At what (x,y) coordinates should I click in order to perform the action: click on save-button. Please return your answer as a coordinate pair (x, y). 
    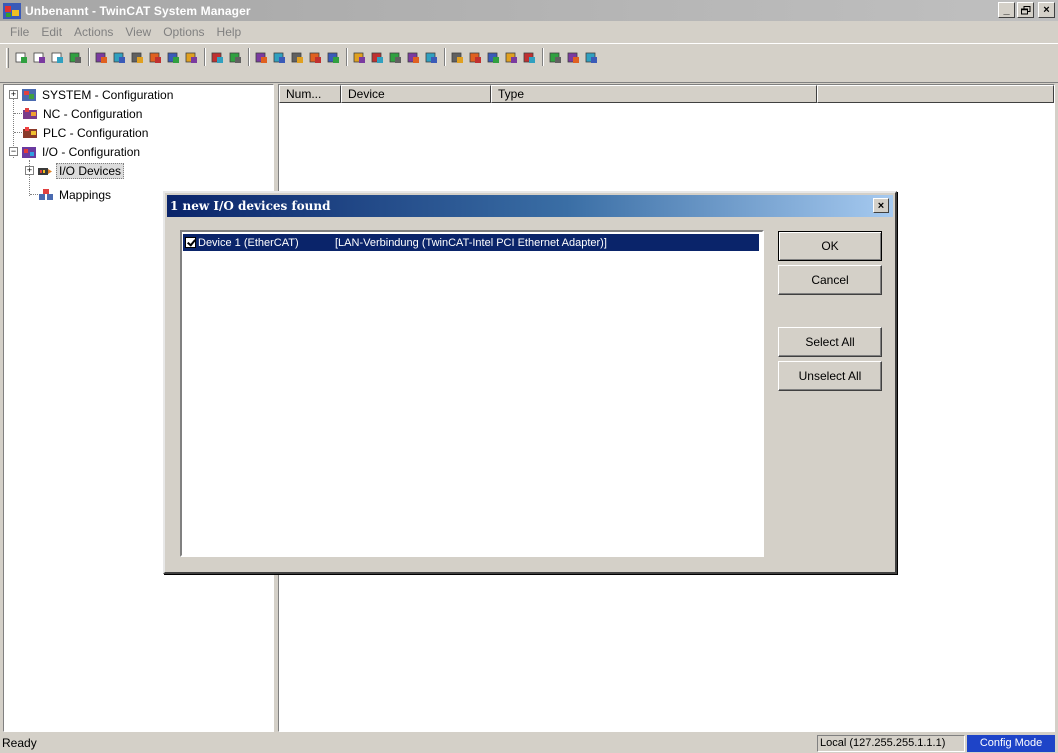
    Looking at the image, I should click on (75, 57).